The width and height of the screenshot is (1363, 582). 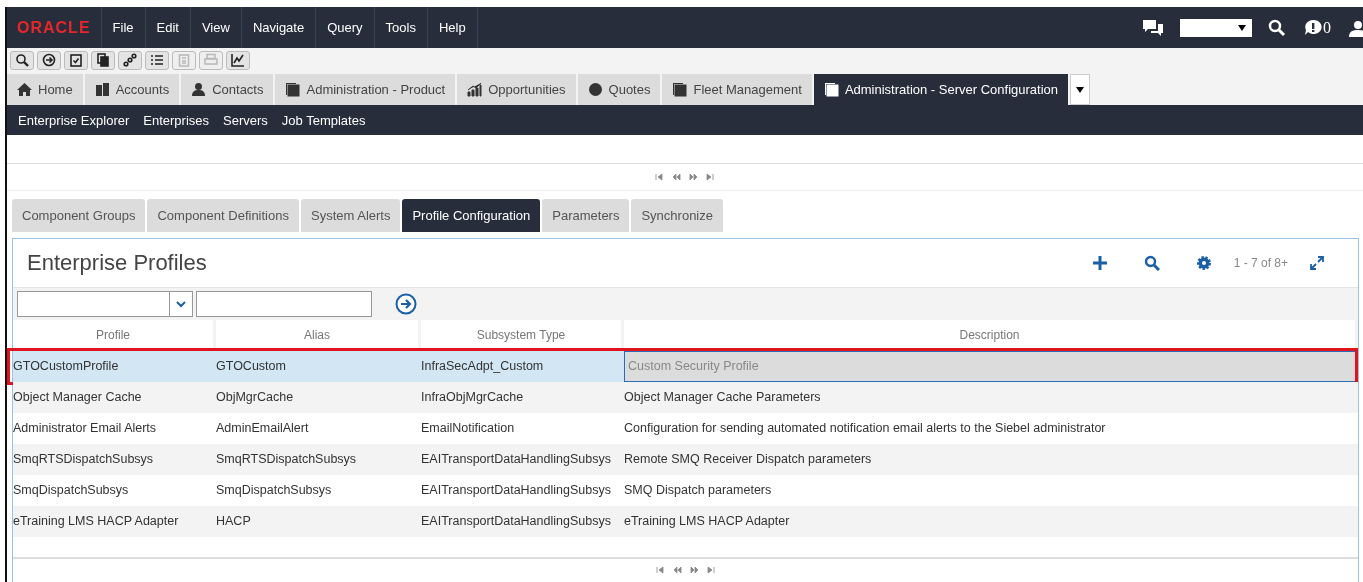 I want to click on table-cell-text: ObjMgrCache, so click(x=255, y=397).